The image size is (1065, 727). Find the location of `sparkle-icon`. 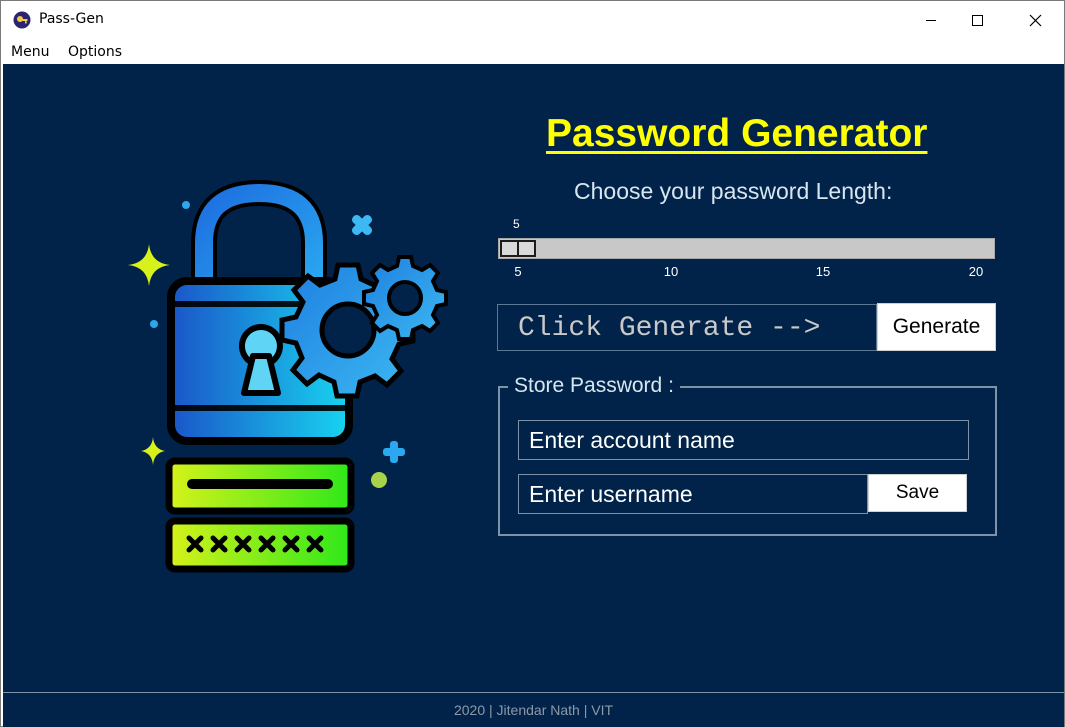

sparkle-icon is located at coordinates (149, 354).